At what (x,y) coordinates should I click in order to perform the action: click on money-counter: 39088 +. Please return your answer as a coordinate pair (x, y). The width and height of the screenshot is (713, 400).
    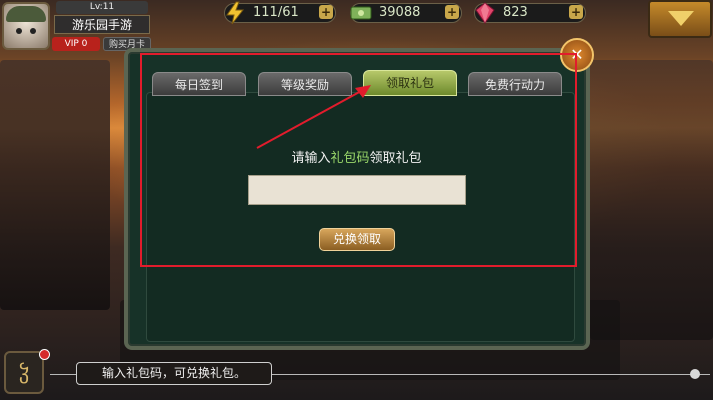
    Looking at the image, I should click on (406, 13).